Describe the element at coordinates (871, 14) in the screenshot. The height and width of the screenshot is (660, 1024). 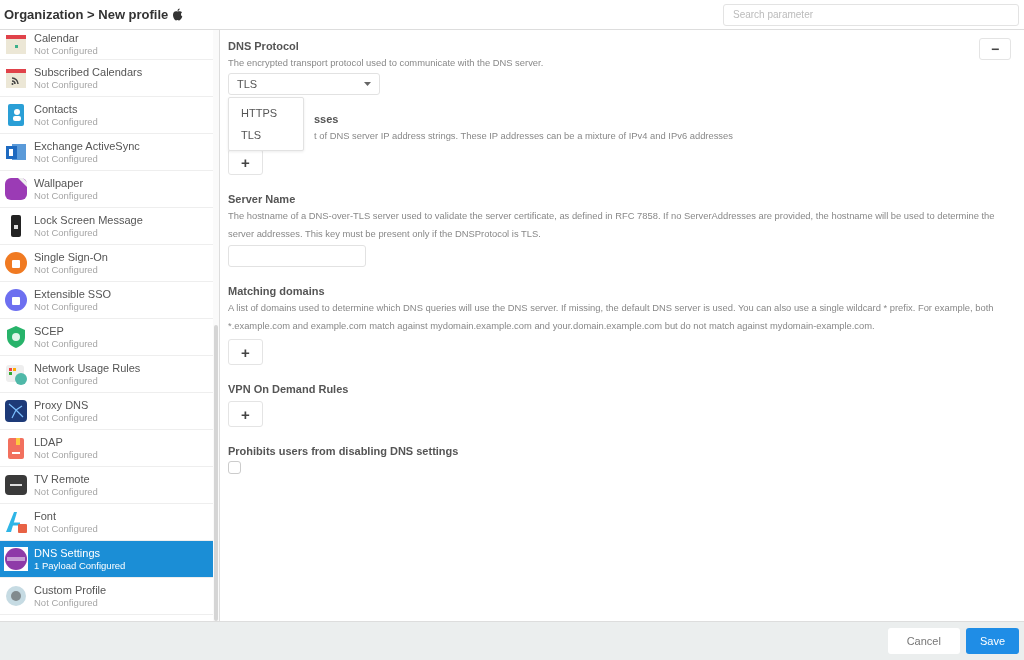
I see `search-field: Search parameter` at that location.